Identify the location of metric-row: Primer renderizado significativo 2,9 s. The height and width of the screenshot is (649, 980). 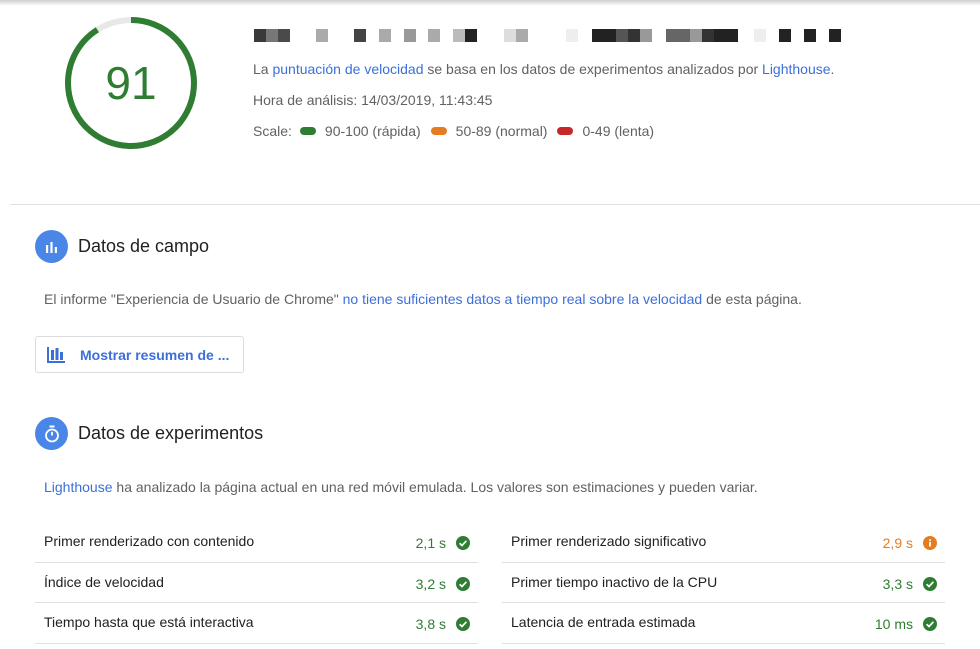
(723, 542).